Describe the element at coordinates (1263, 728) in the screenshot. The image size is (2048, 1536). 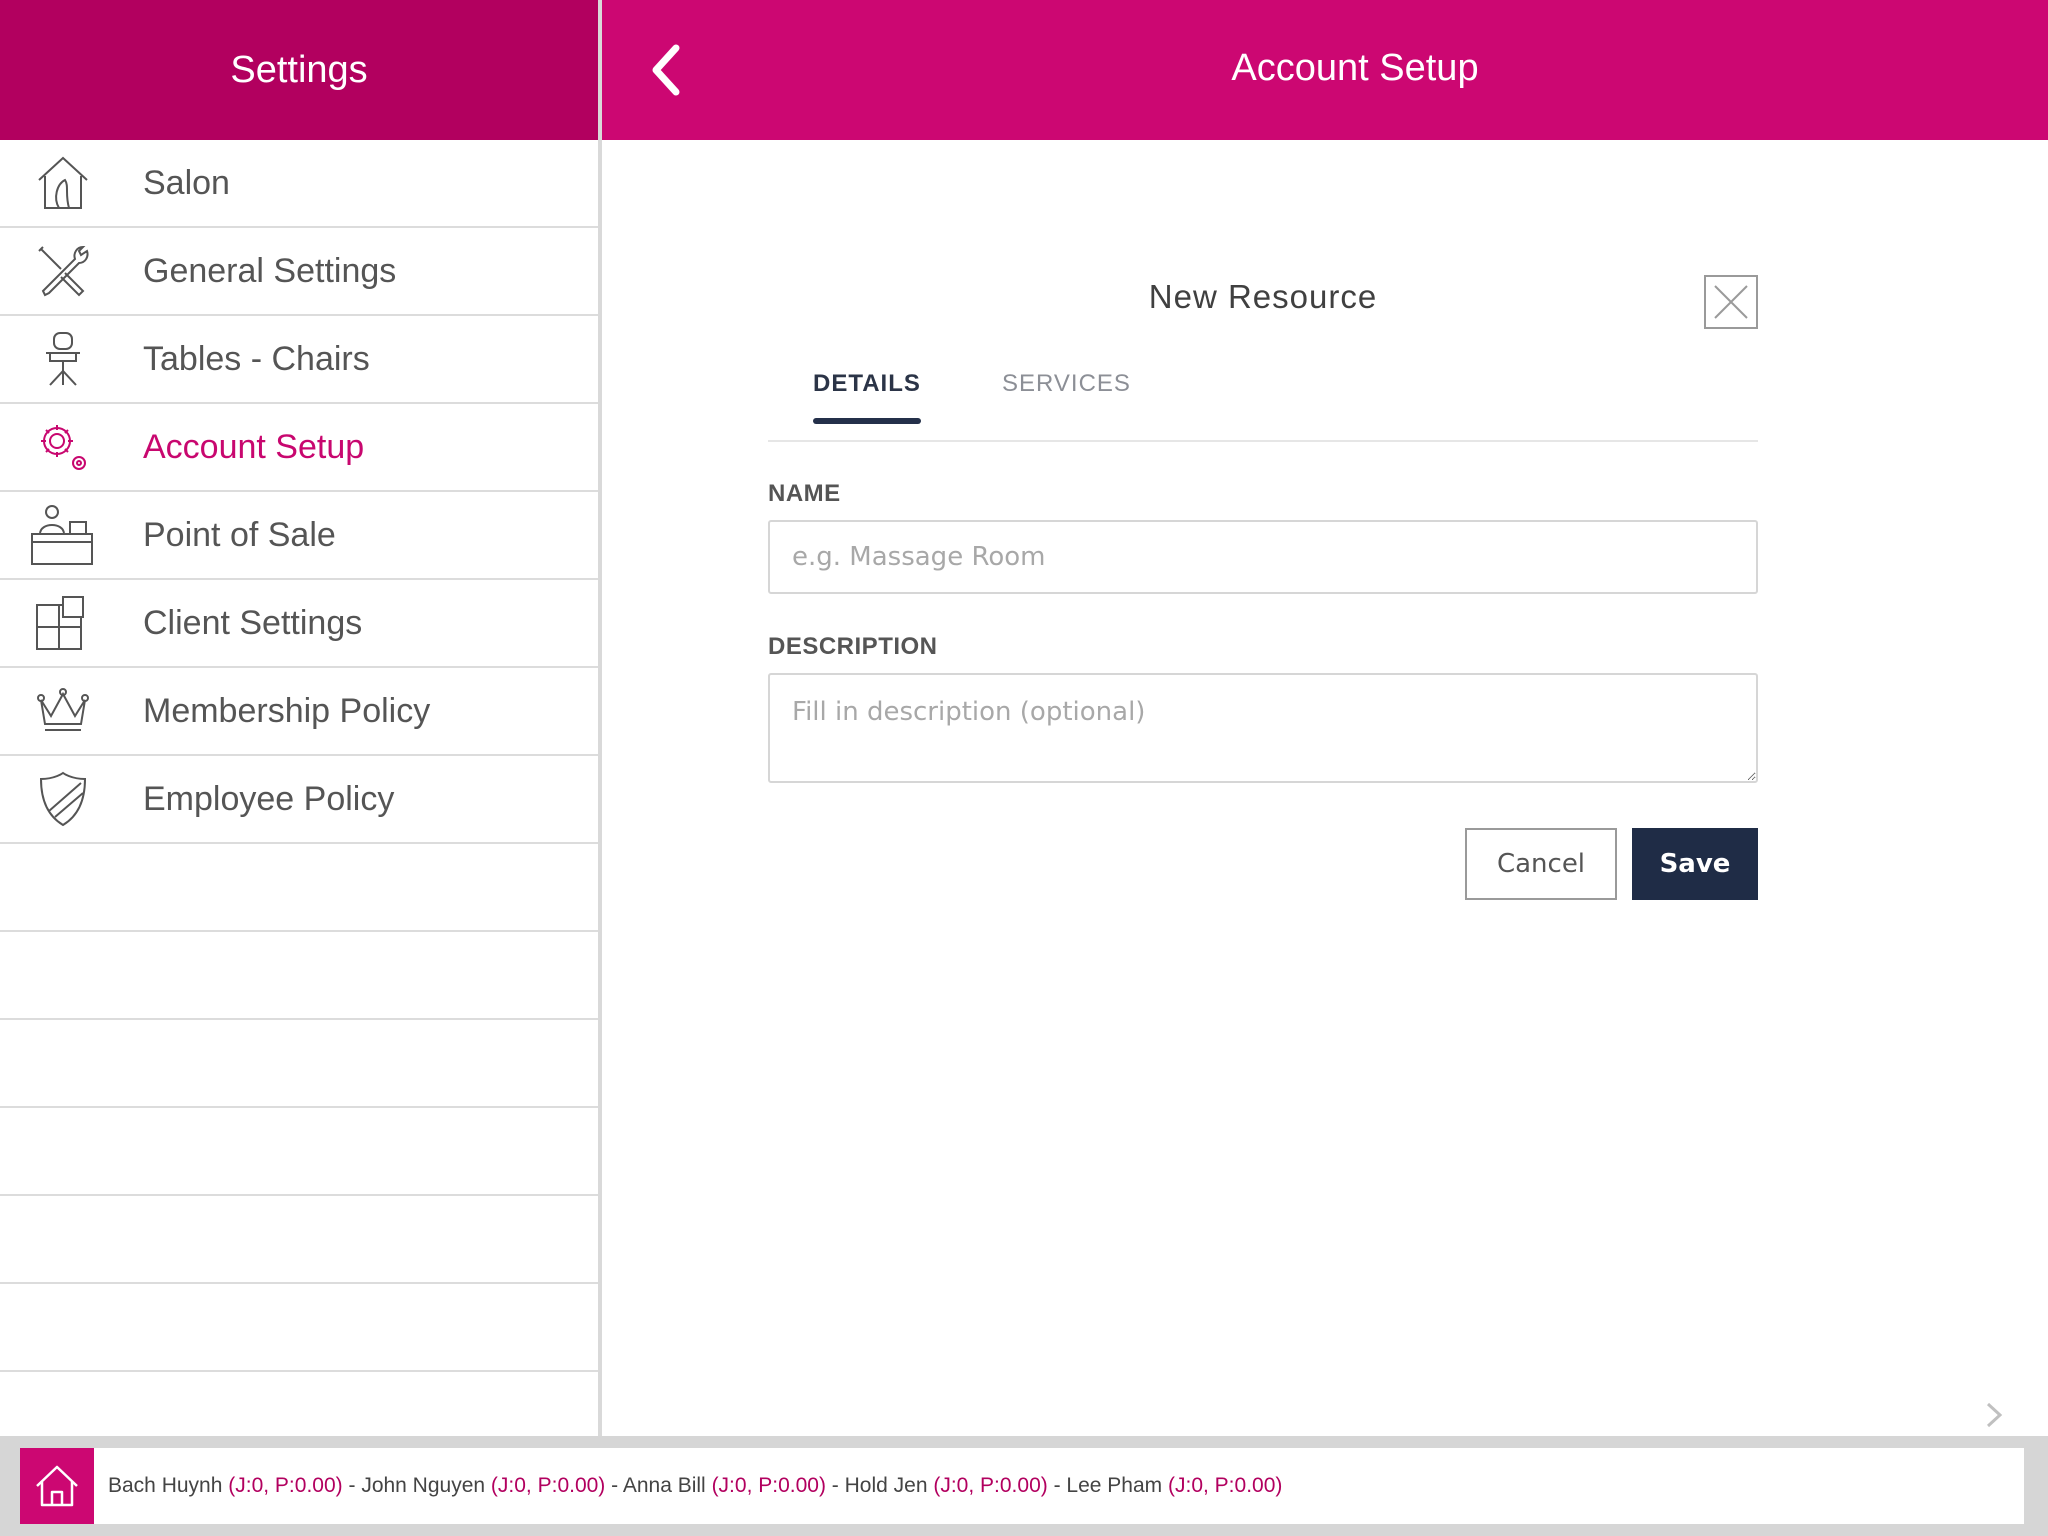
I see `description-input` at that location.